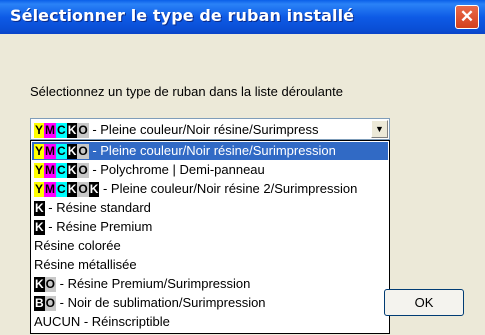 The height and width of the screenshot is (335, 485). Describe the element at coordinates (102, 321) in the screenshot. I see `ribbon-option-label: AUCUN - Réinscriptible` at that location.